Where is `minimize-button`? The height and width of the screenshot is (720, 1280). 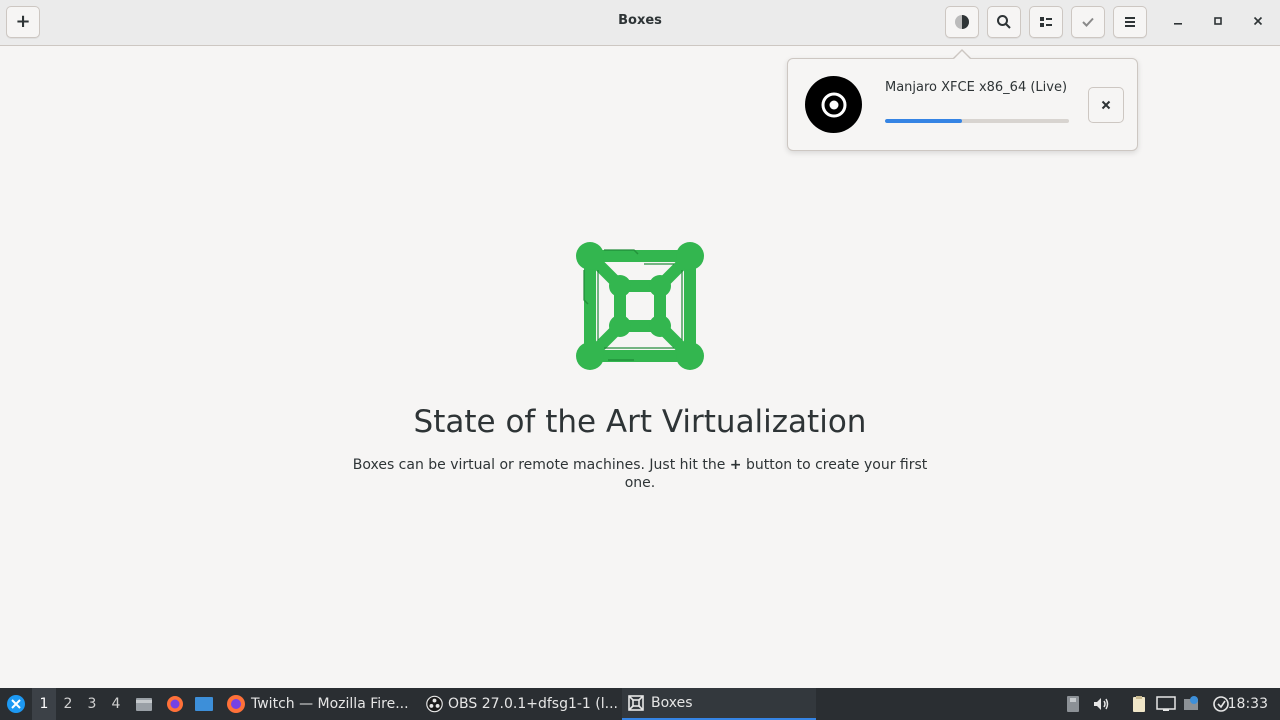 minimize-button is located at coordinates (1178, 21).